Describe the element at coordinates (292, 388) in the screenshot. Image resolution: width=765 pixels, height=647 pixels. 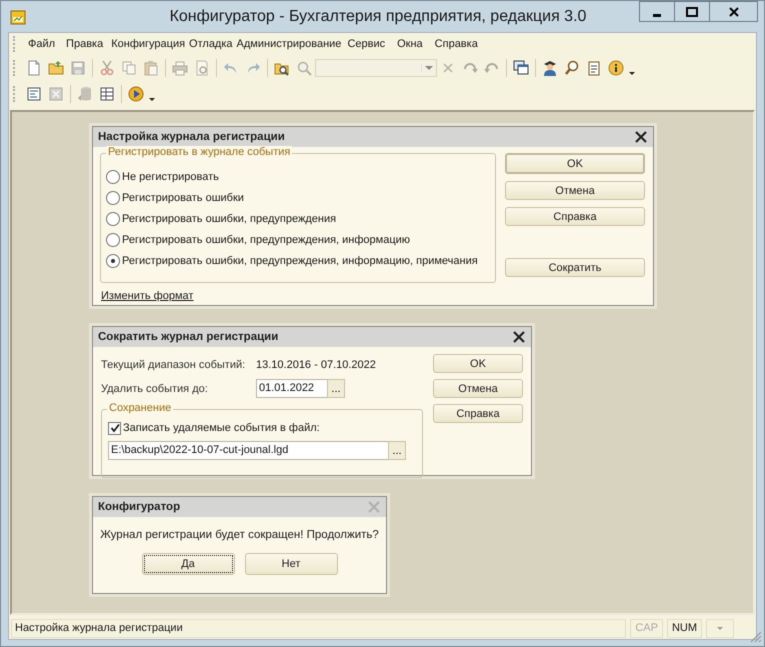
I see `date-field: 01.01.2022` at that location.